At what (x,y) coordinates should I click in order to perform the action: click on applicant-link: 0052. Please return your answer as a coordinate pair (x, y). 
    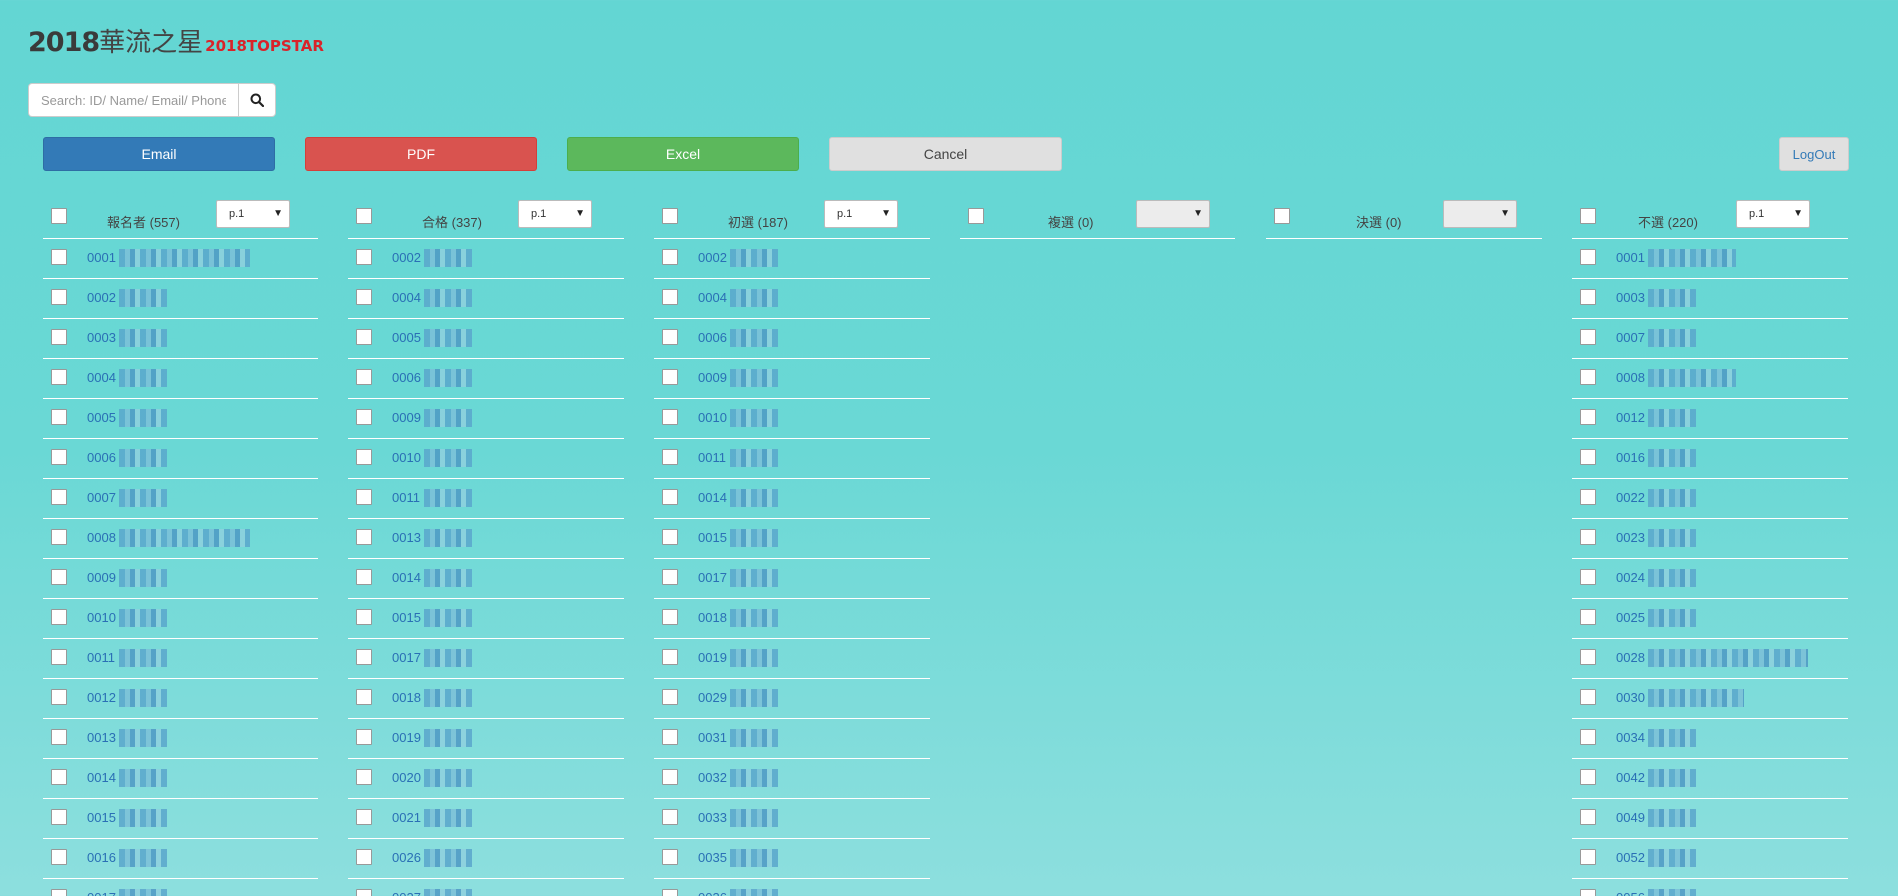
    Looking at the image, I should click on (1630, 857).